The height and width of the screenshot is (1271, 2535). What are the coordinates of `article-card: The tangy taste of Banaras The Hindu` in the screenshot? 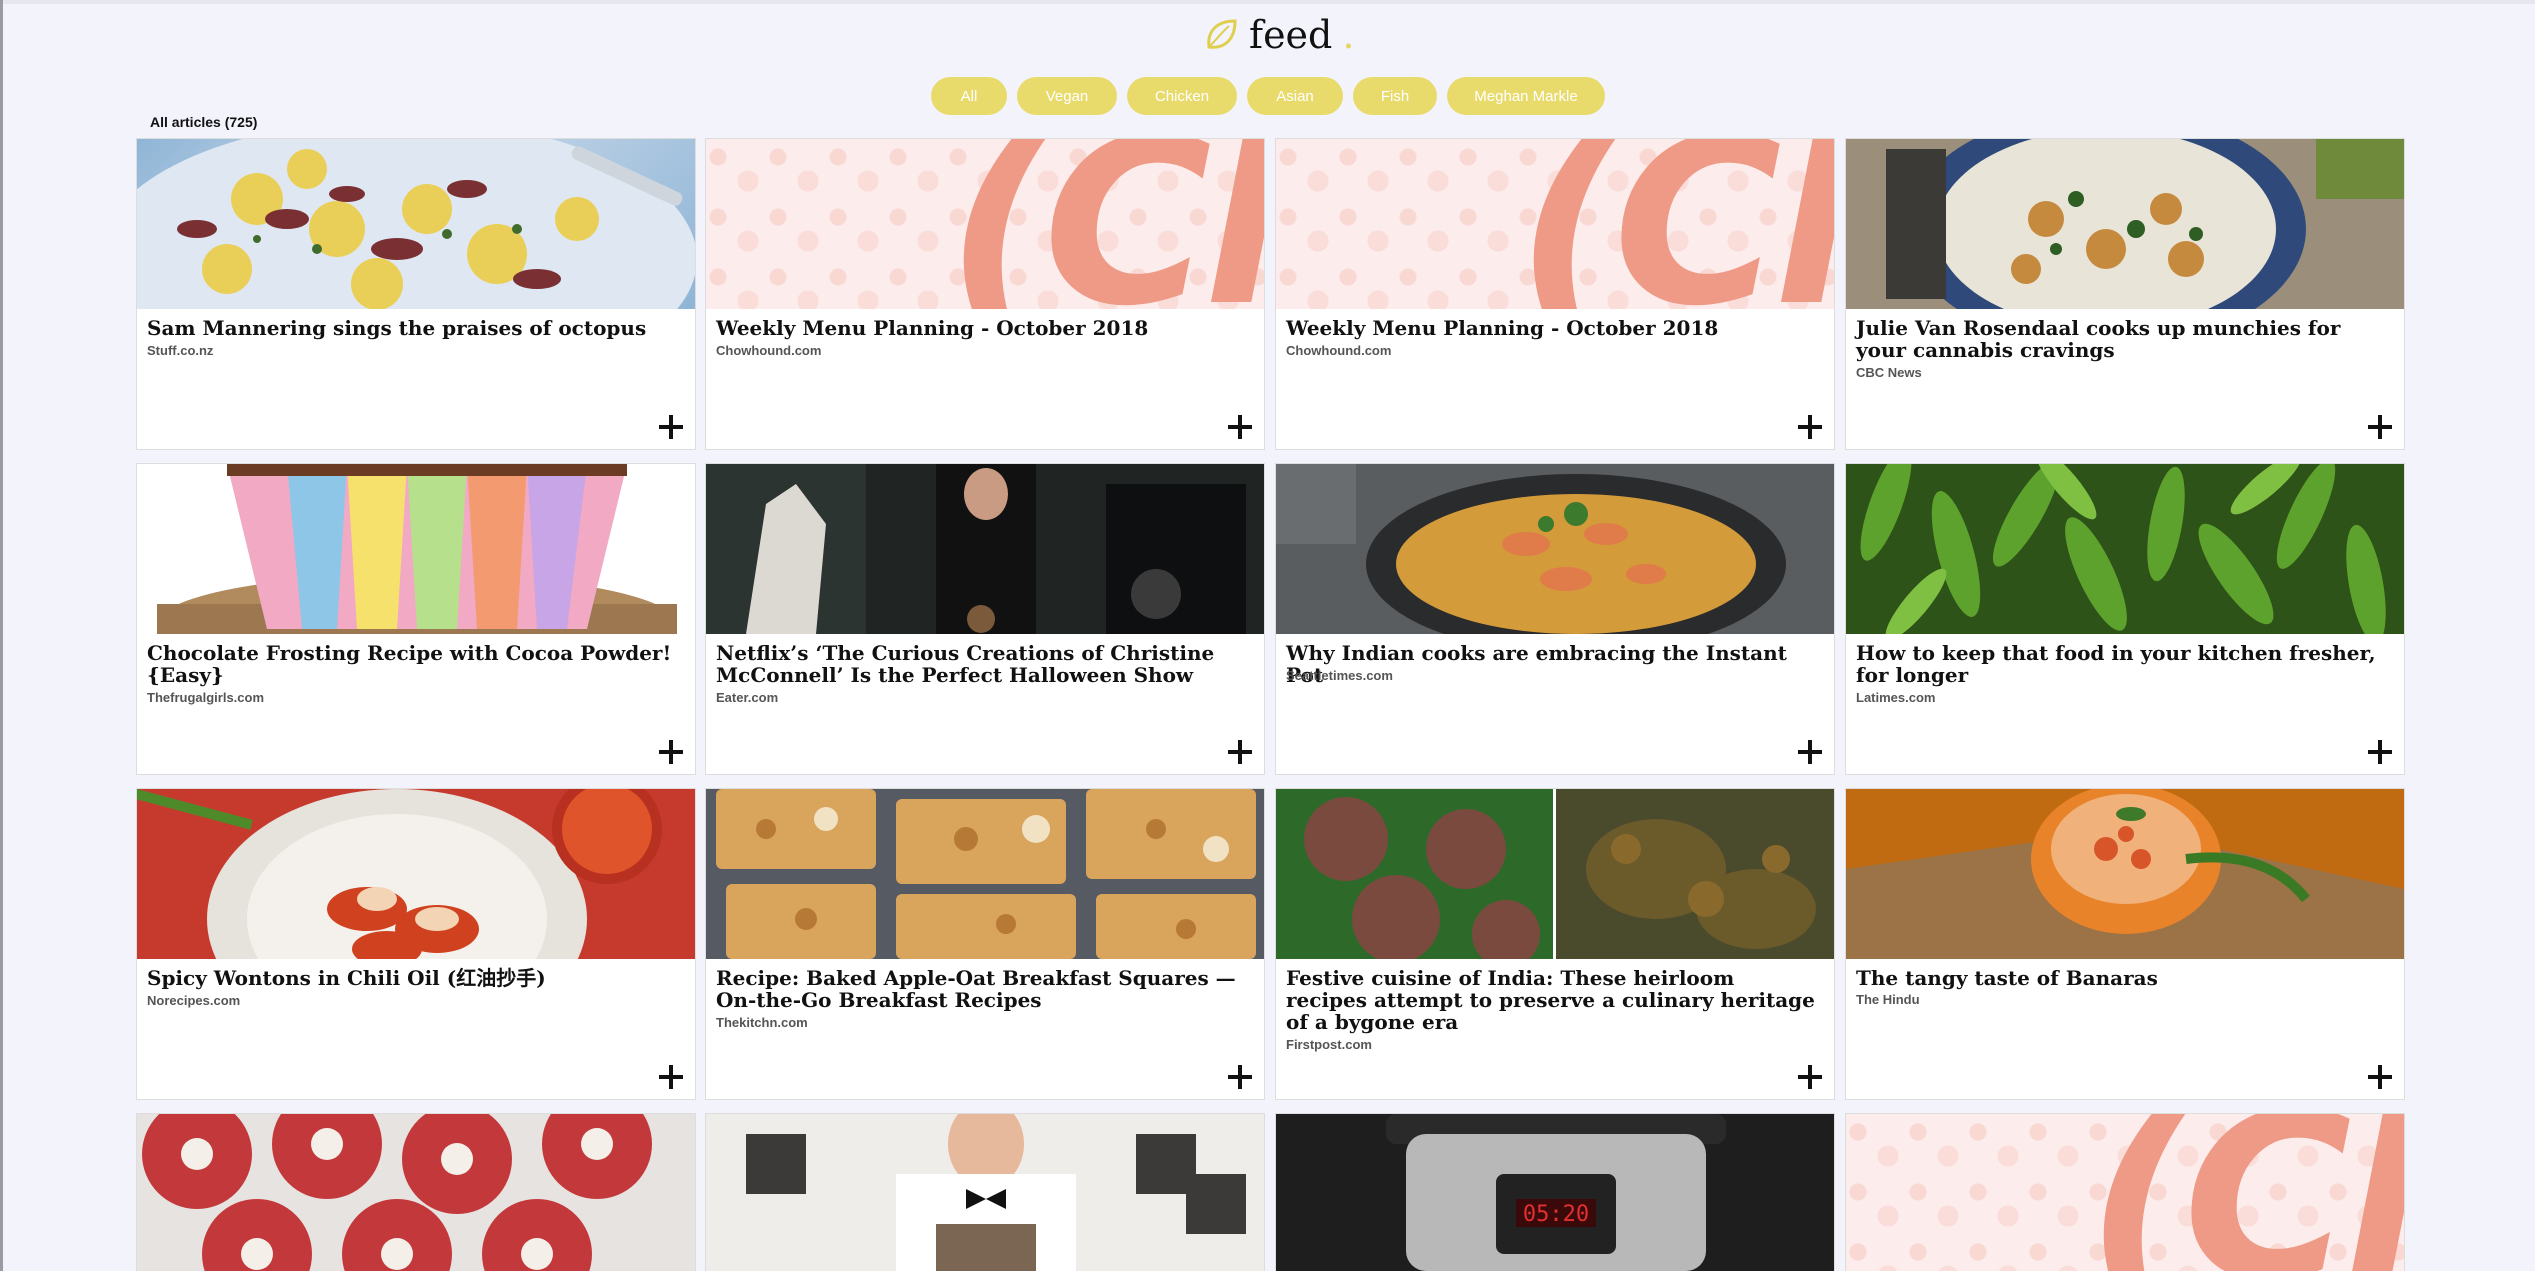 It's located at (2125, 944).